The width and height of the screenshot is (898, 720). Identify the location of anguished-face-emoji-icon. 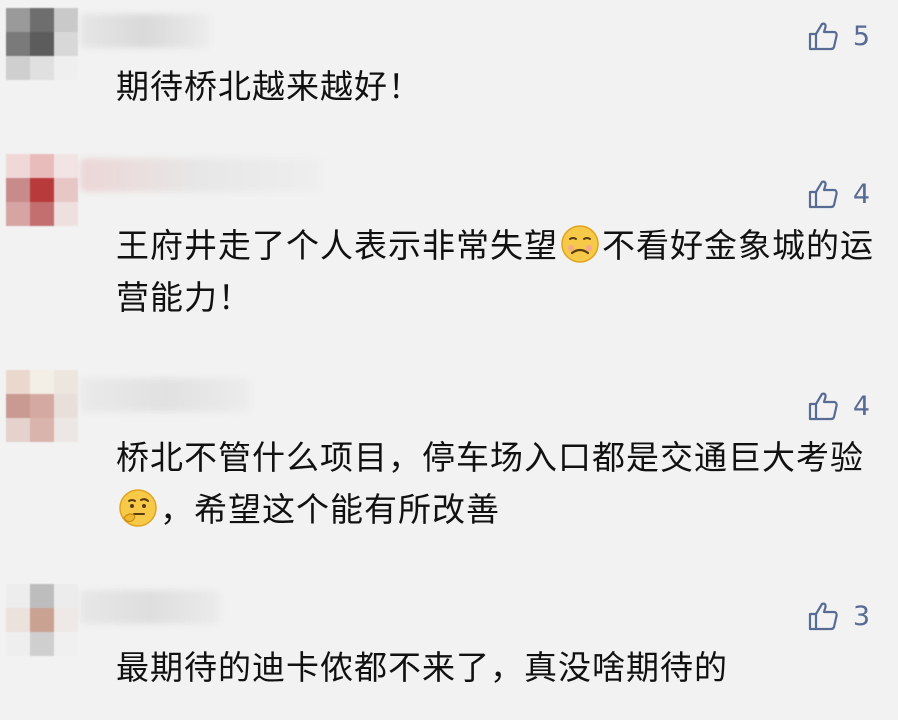
(580, 244).